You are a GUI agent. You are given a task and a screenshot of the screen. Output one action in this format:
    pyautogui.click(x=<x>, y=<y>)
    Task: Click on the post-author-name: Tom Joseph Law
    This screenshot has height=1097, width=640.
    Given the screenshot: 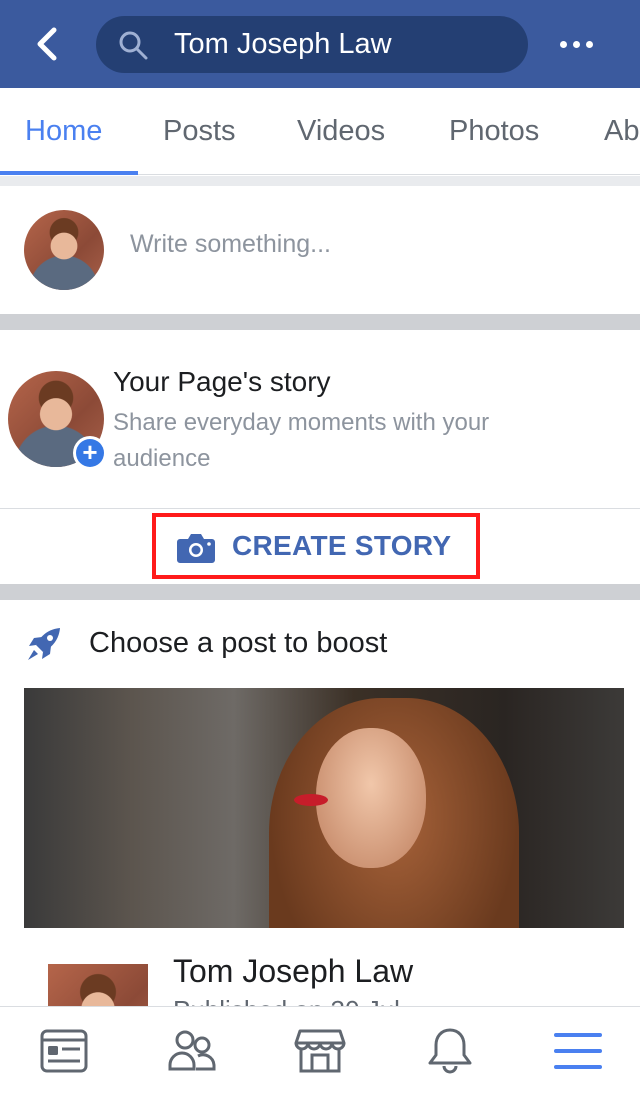 What is the action you would take?
    pyautogui.click(x=293, y=971)
    